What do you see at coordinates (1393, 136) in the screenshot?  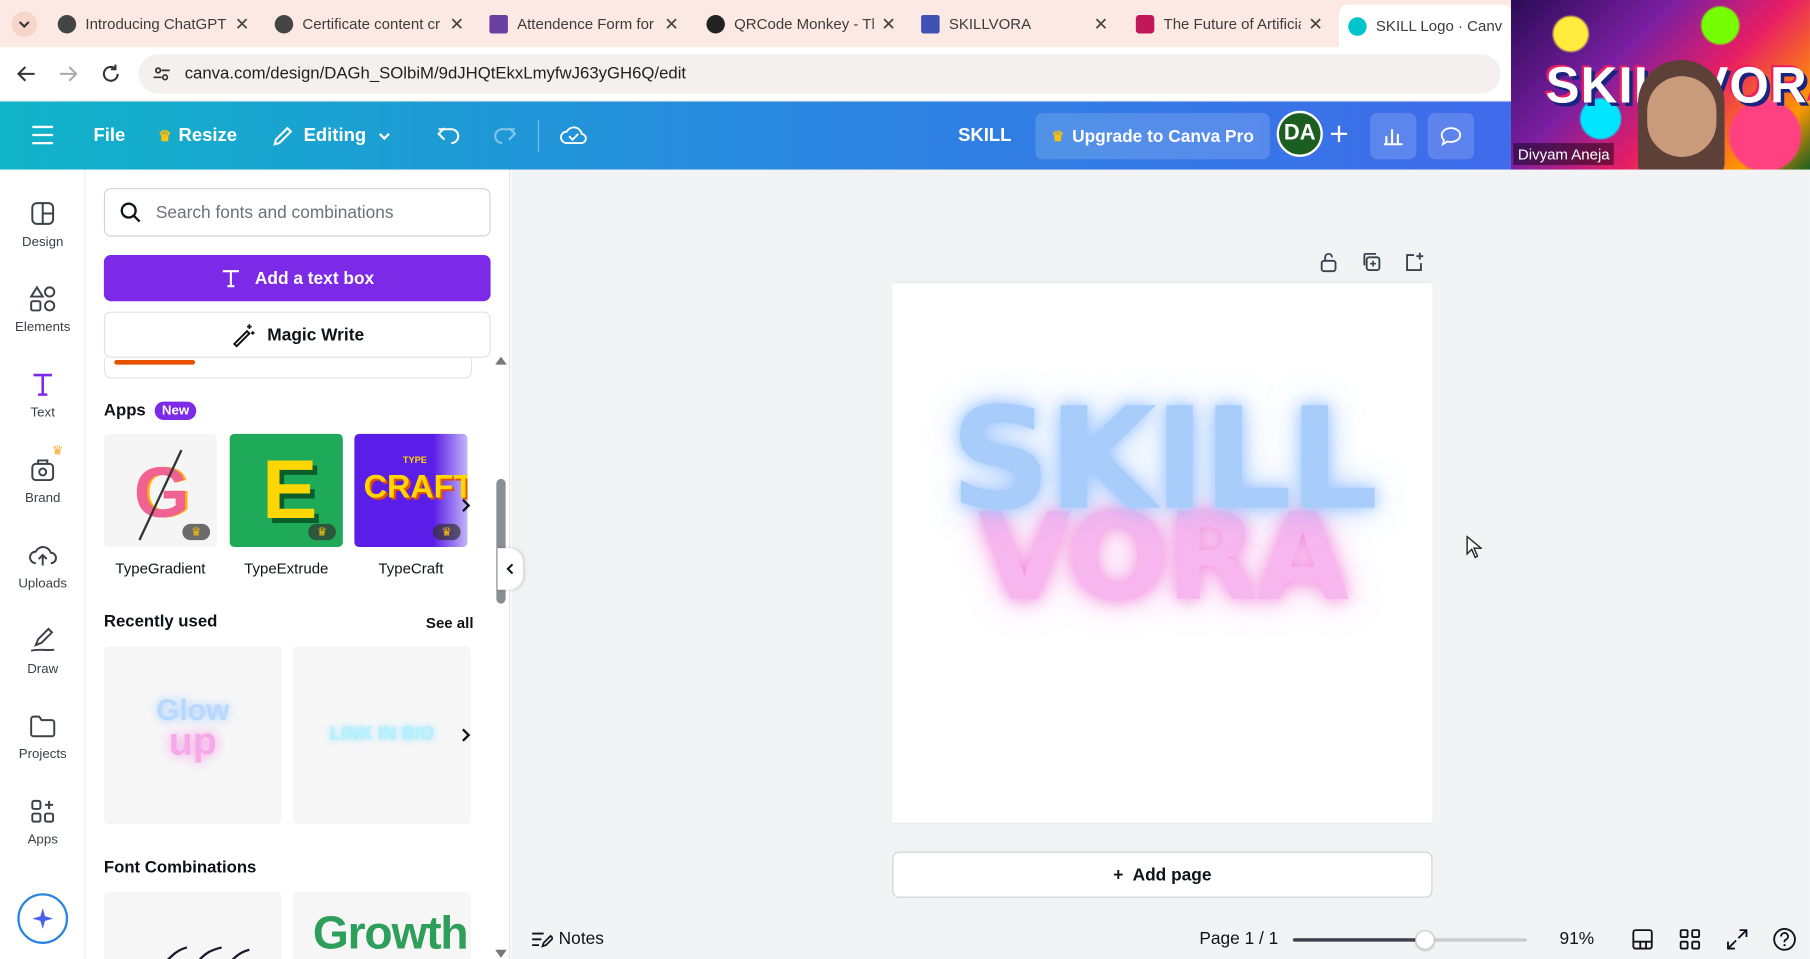 I see `insights-chart-icon` at bounding box center [1393, 136].